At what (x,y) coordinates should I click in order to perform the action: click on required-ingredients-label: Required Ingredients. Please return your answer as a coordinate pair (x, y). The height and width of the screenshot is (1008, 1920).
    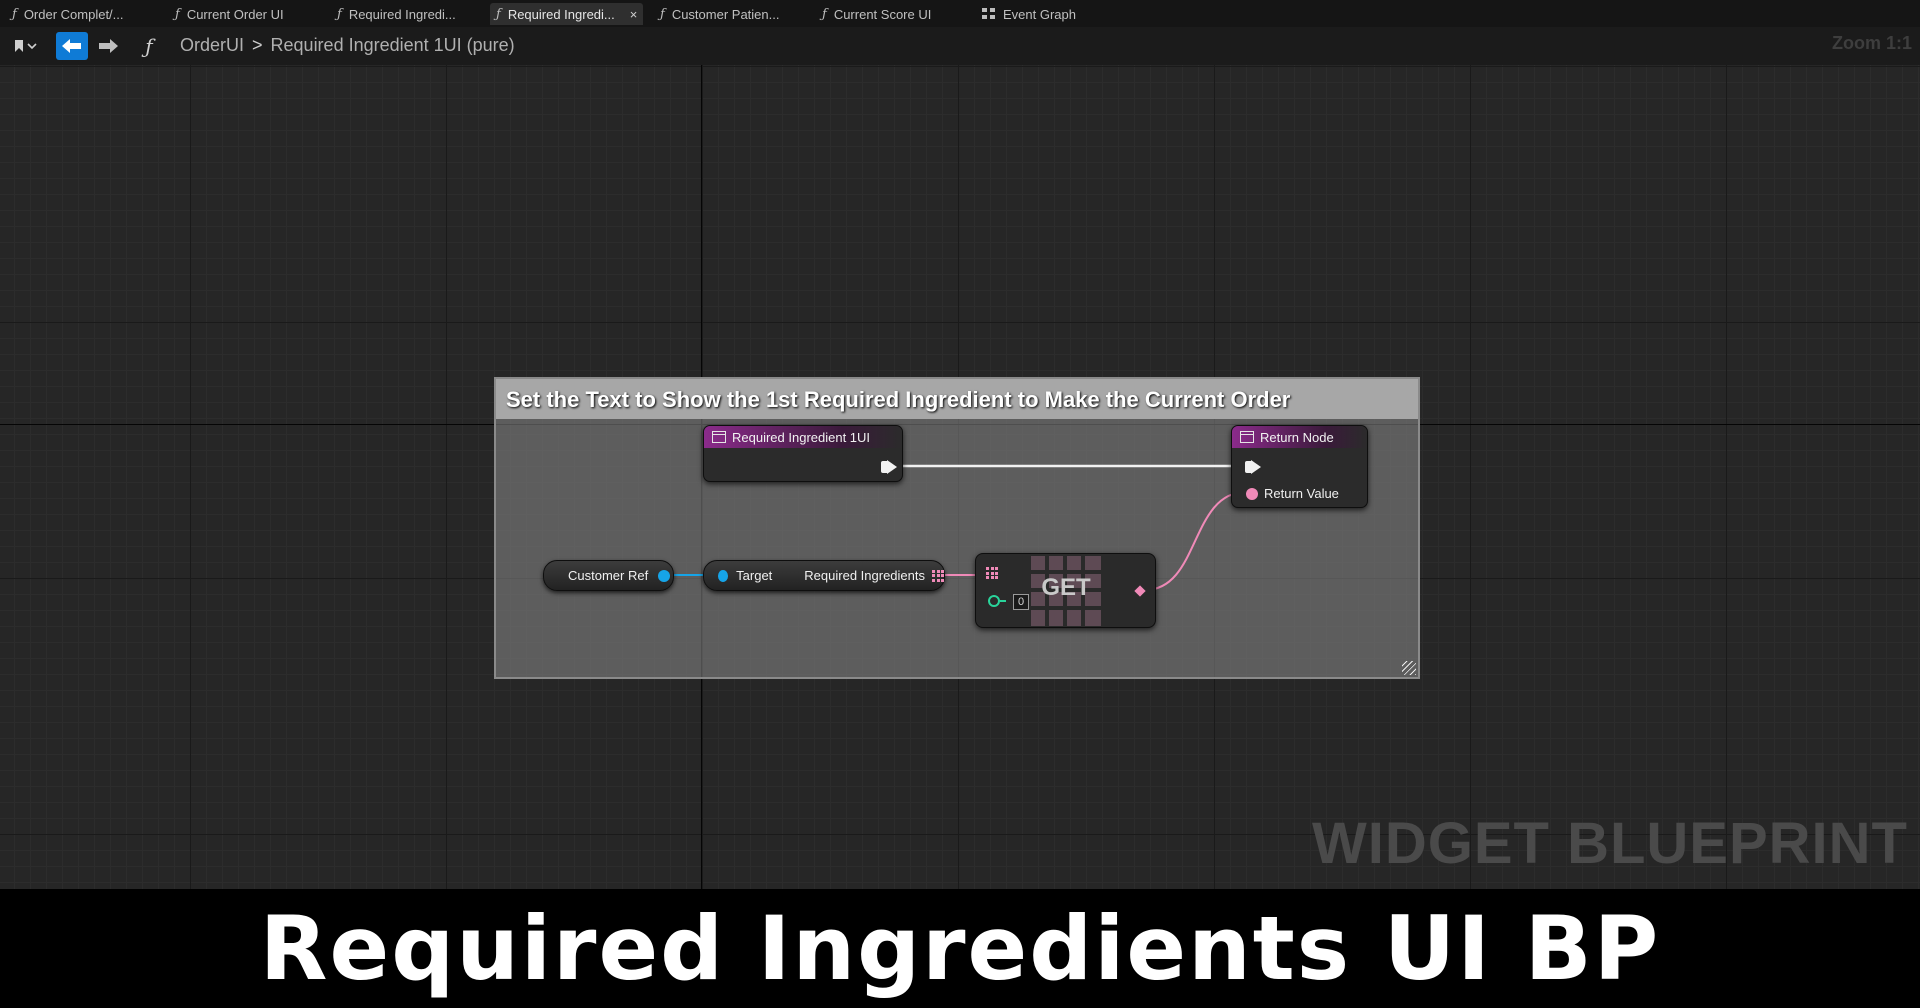
    Looking at the image, I should click on (864, 575).